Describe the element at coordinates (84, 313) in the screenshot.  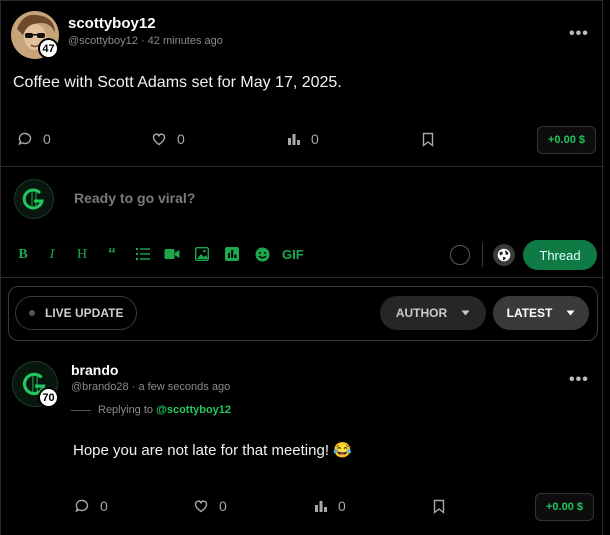
I see `live-update-label: LIVE UPDATE` at that location.